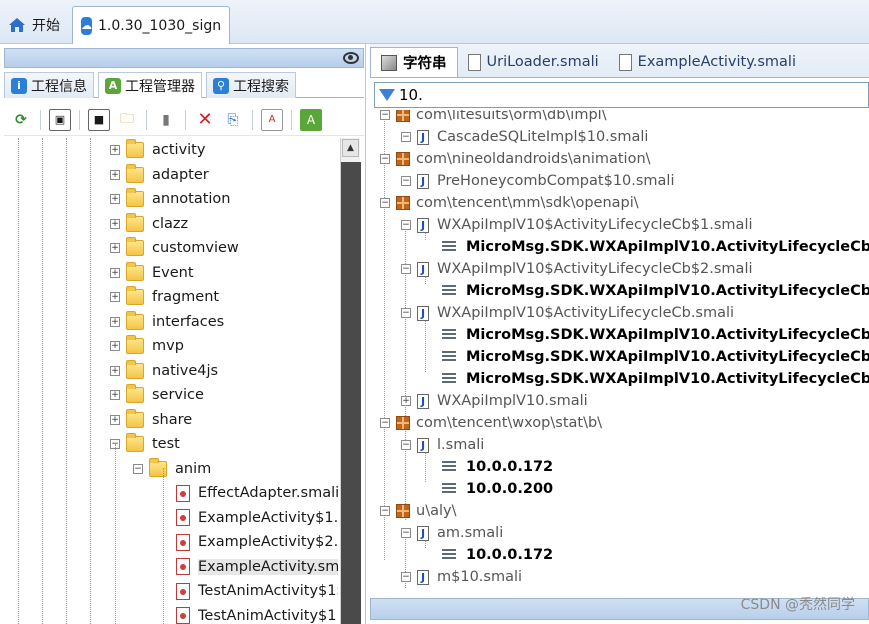 This screenshot has width=869, height=624. Describe the element at coordinates (157, 150) in the screenshot. I see `tree-folder-activity: + activity` at that location.